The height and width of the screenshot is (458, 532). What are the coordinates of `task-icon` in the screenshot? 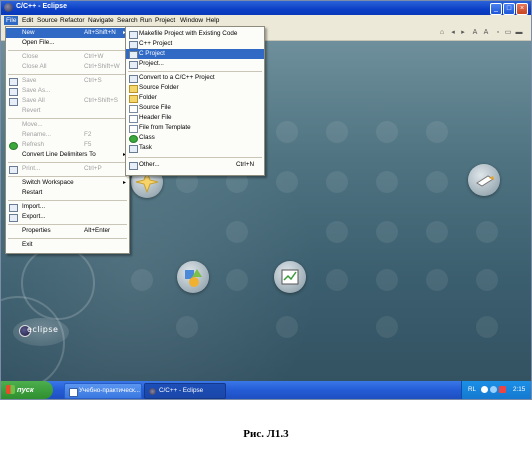 It's located at (133, 149).